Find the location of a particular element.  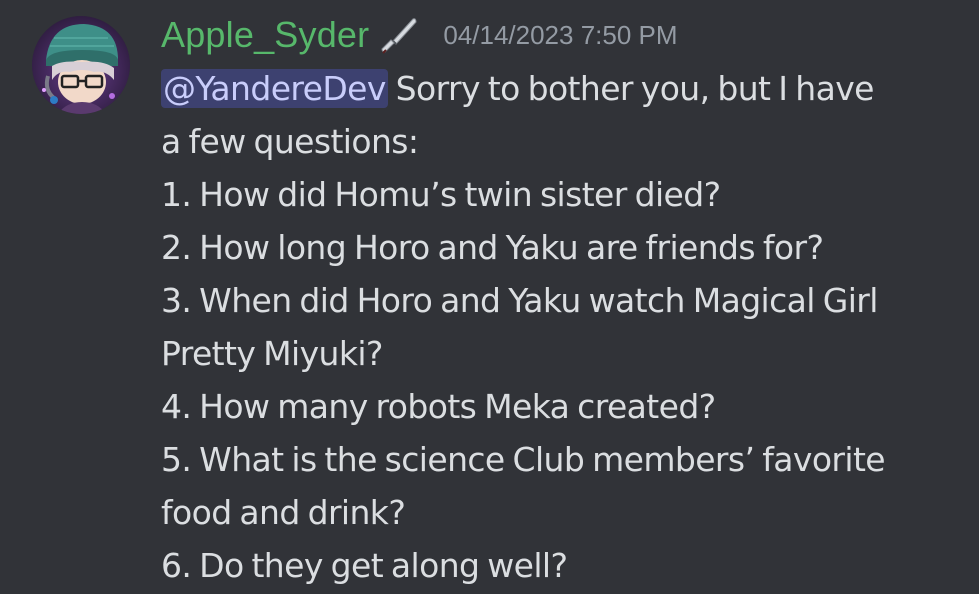

author-username: Apple_Syder is located at coordinates (265, 35).